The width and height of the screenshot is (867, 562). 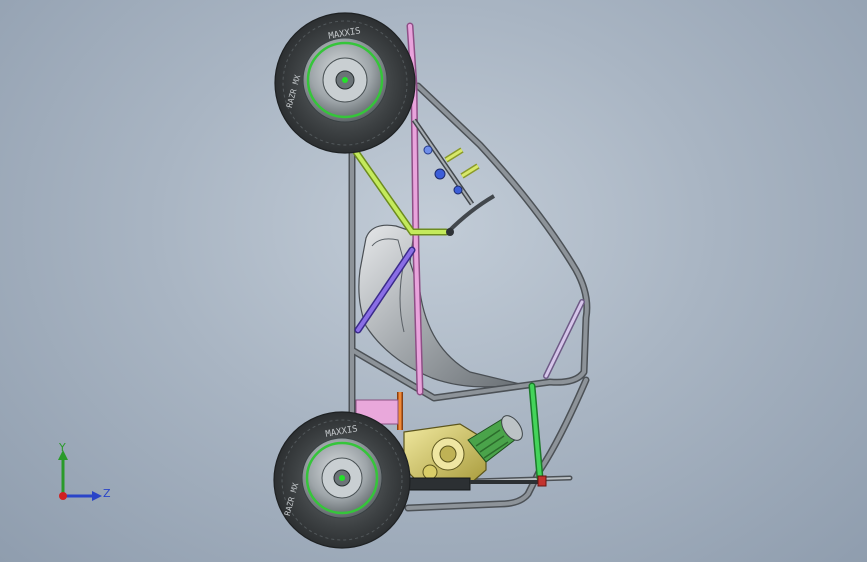 I want to click on y-axis-label: Y, so click(x=62, y=447).